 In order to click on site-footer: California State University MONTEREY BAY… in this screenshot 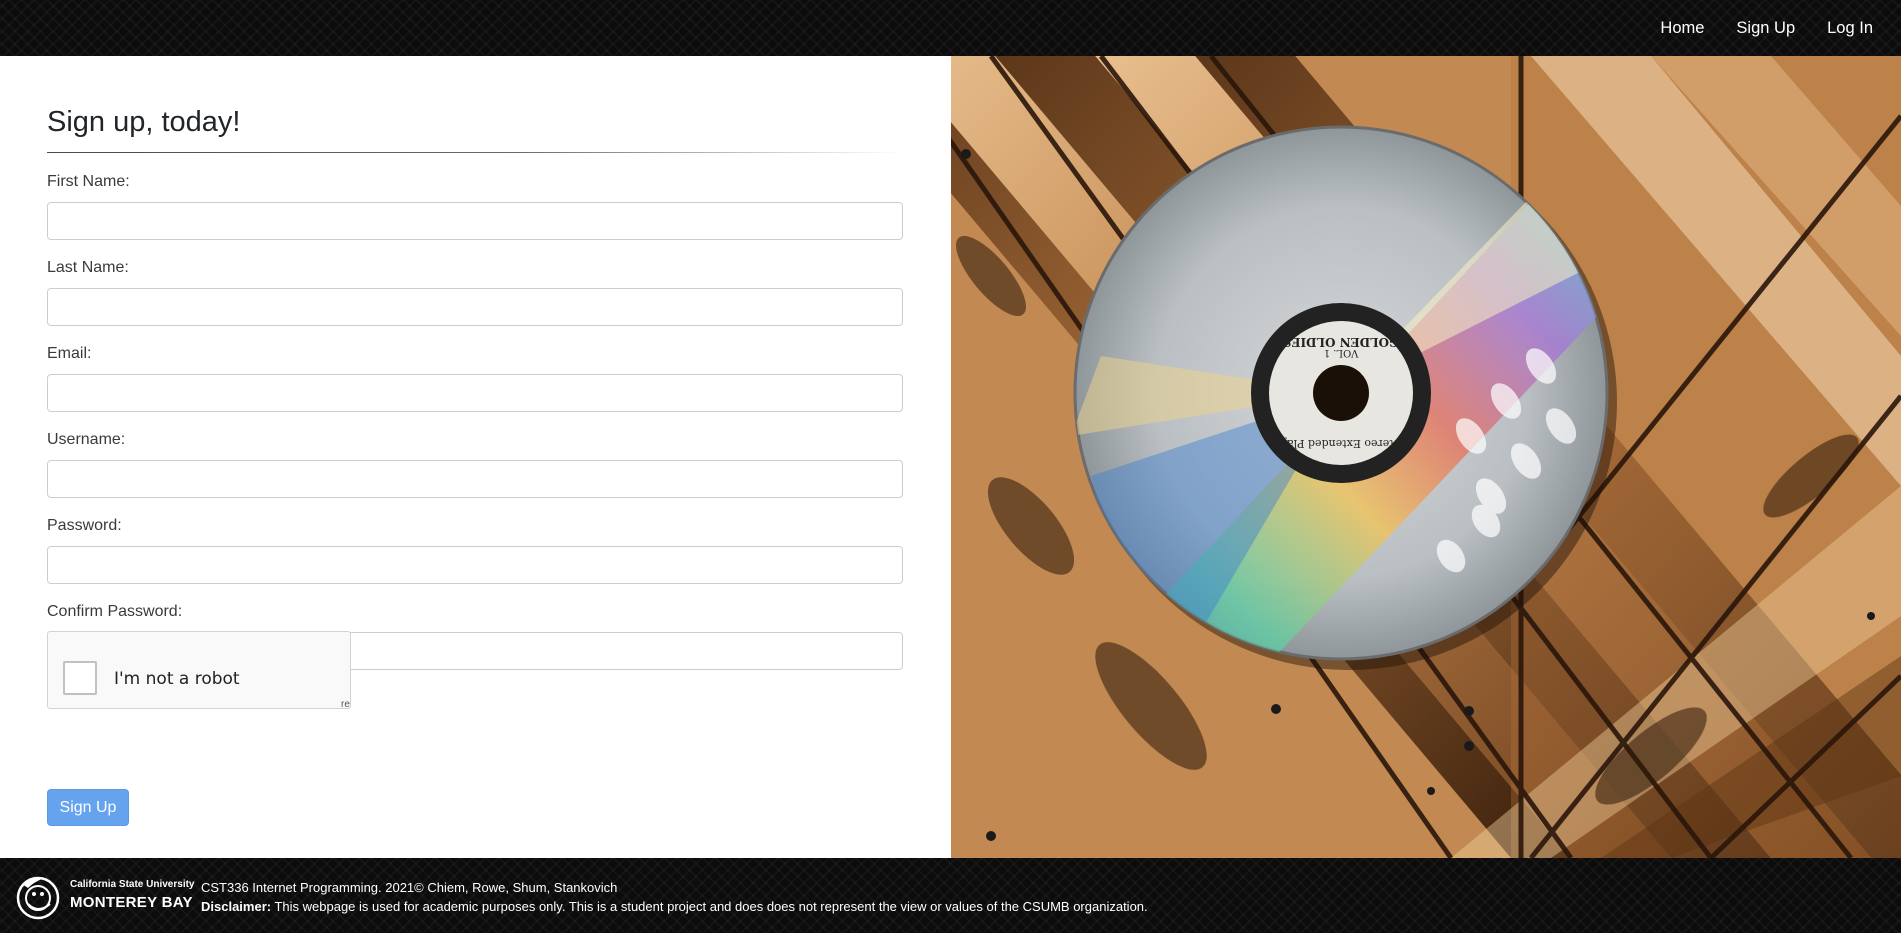, I will do `click(950, 895)`.